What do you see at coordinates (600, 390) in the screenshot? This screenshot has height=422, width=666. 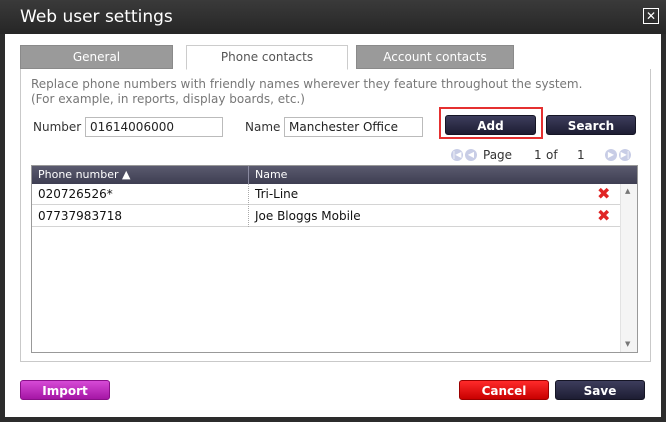 I see `save-button: Save` at bounding box center [600, 390].